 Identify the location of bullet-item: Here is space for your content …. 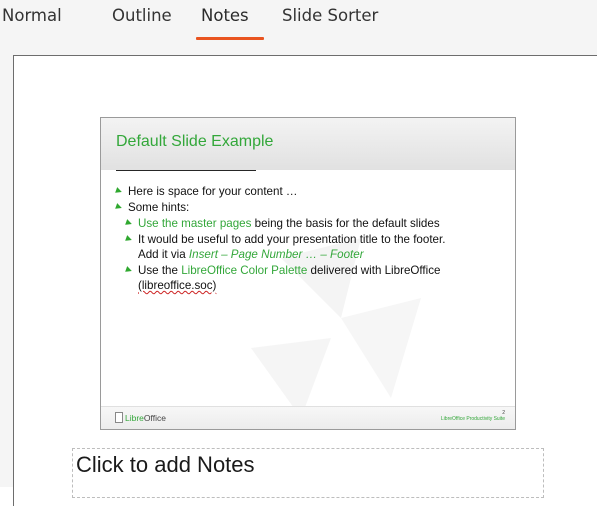
(313, 191).